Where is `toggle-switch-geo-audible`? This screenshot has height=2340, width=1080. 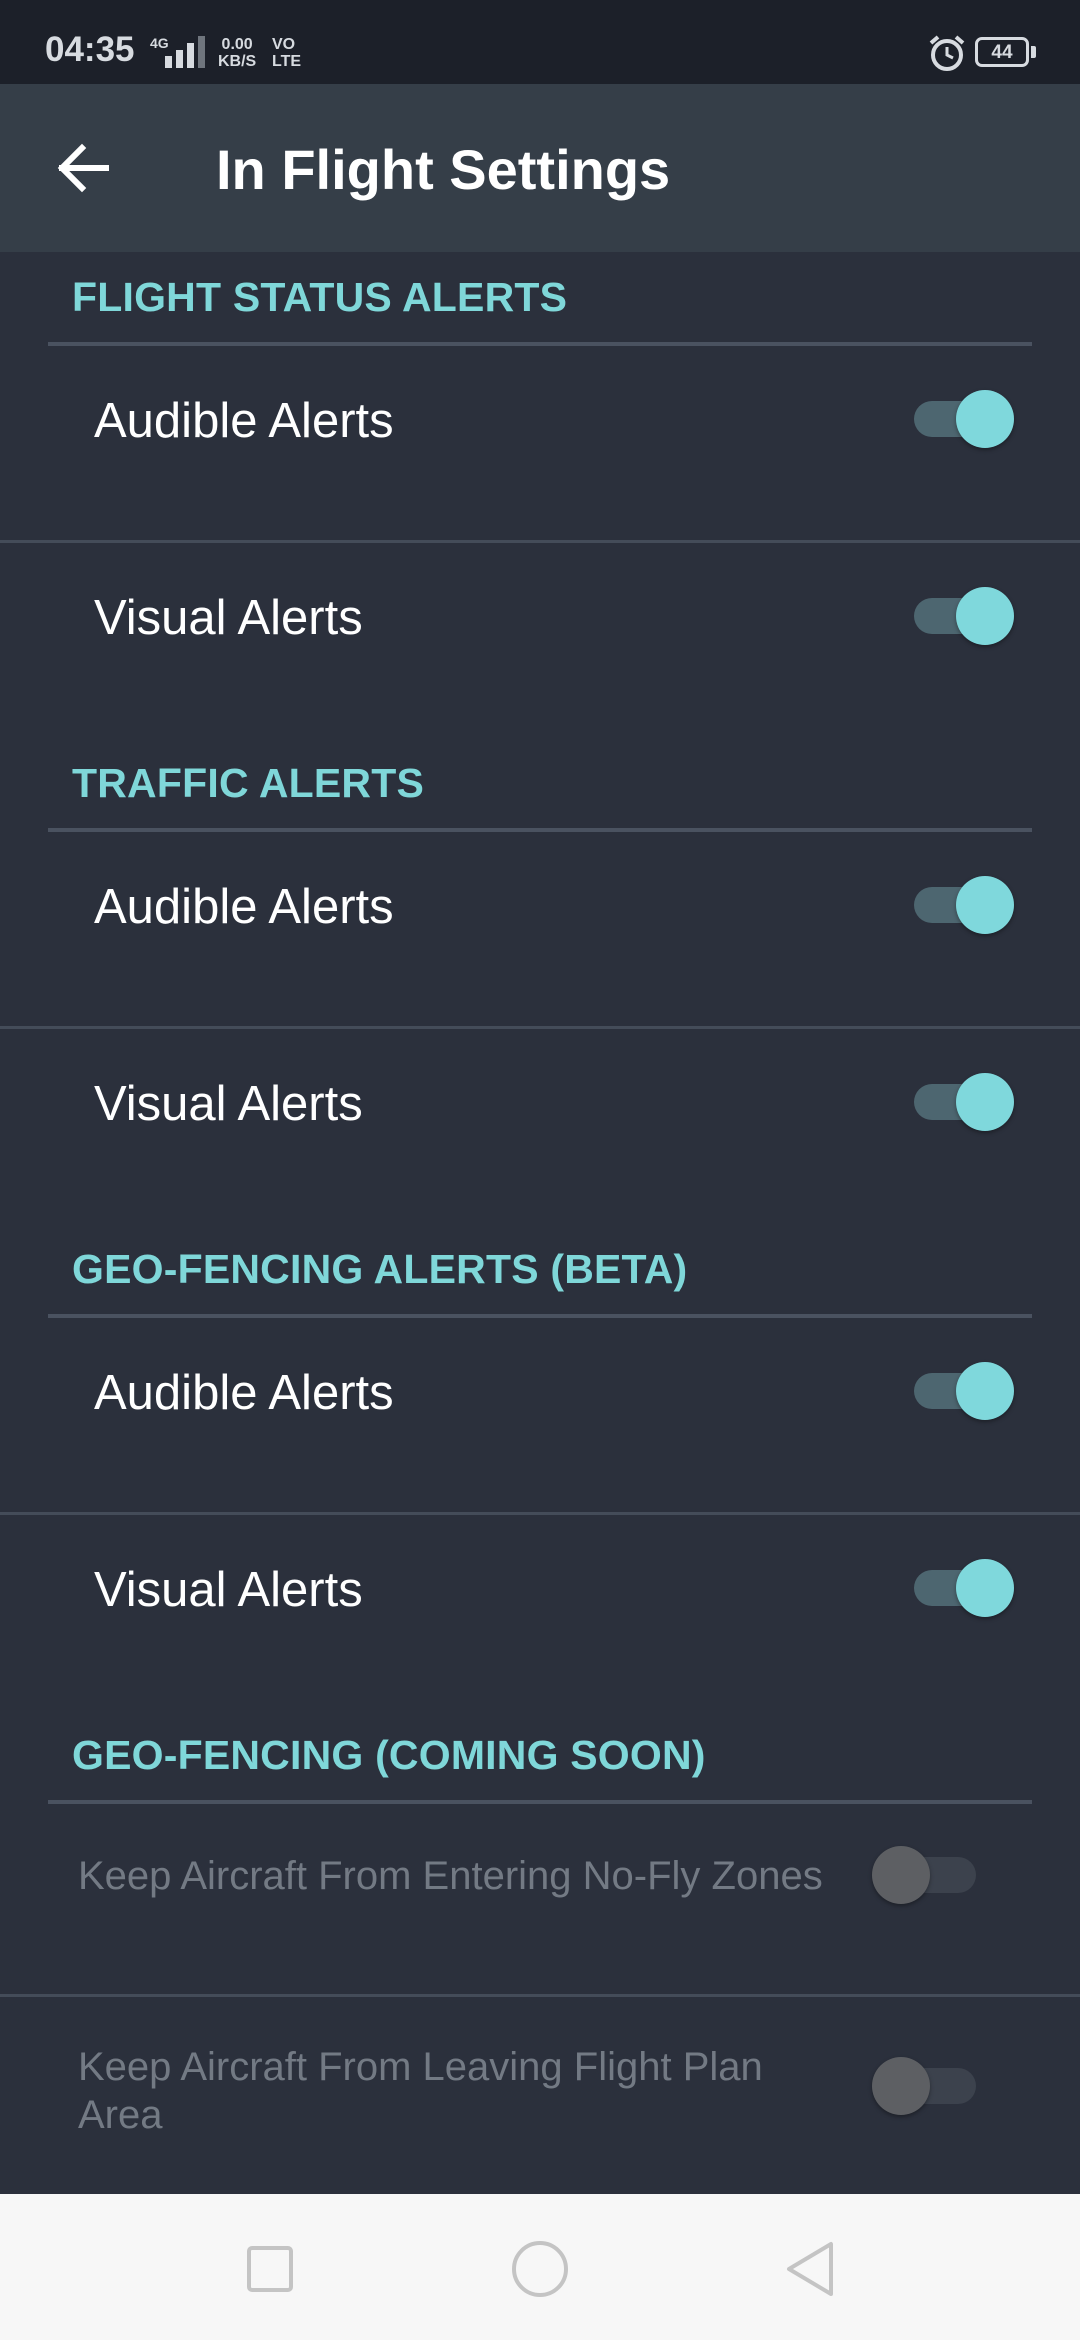
toggle-switch-geo-audible is located at coordinates (963, 1391).